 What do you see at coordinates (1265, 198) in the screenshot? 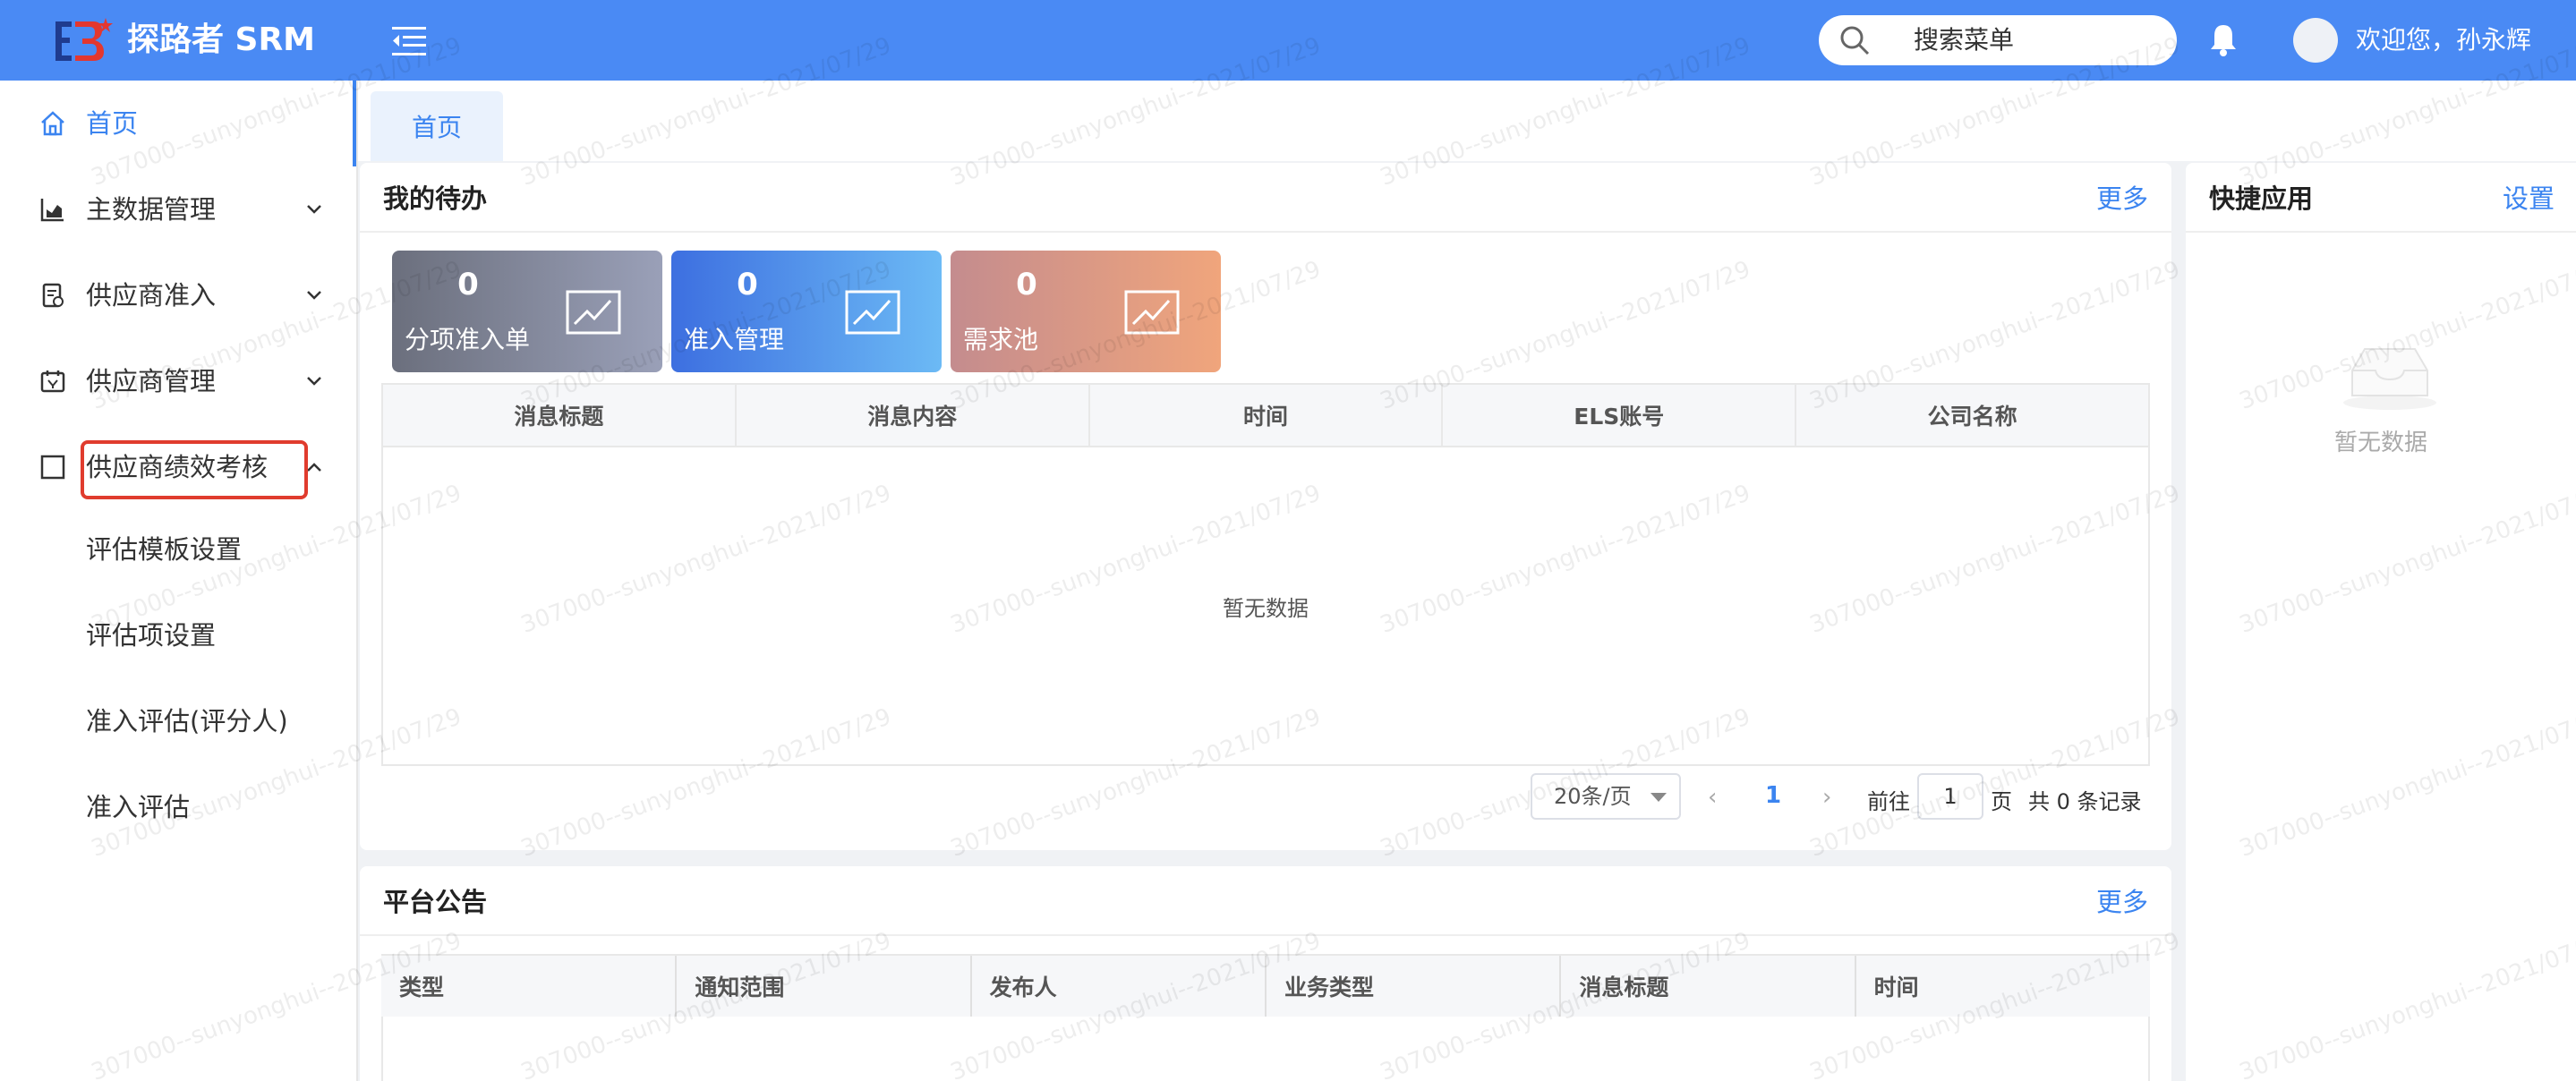
I see `todo-card-header: 我的待办 更多` at bounding box center [1265, 198].